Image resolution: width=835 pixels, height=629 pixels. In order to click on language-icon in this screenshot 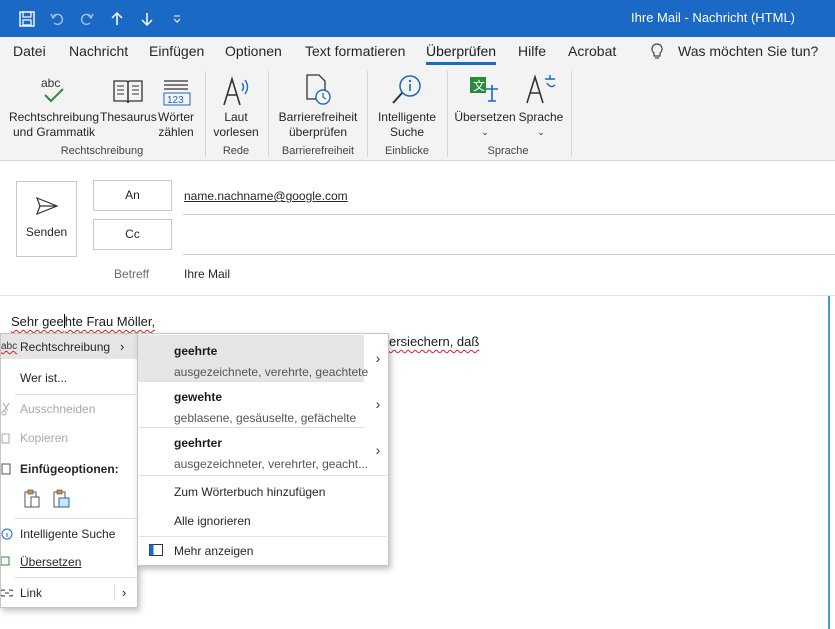, I will do `click(541, 89)`.